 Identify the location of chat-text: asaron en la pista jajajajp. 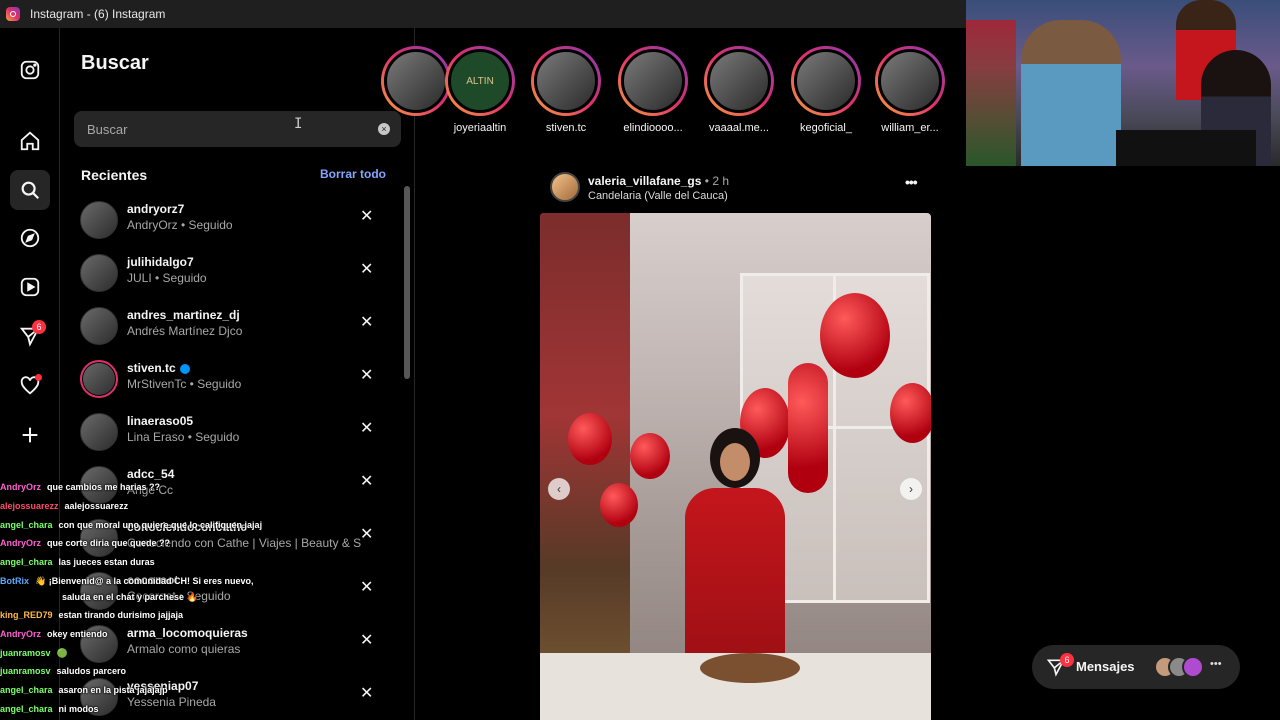
(113, 690).